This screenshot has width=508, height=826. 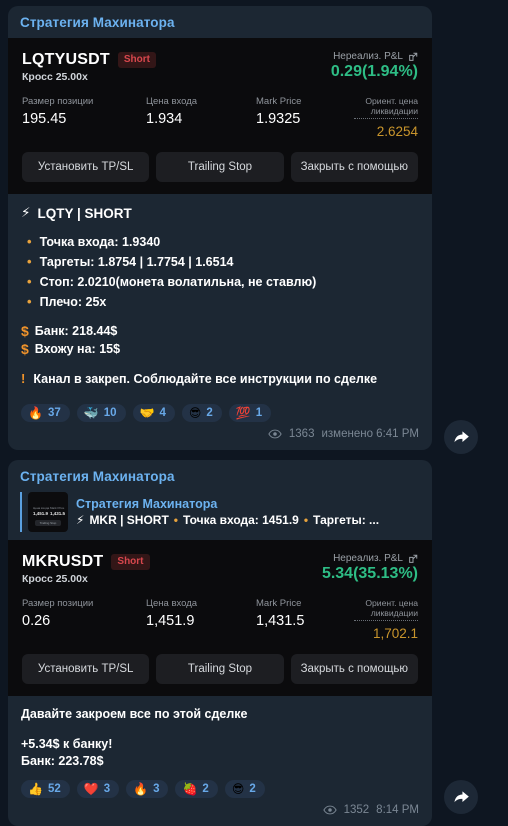 I want to click on list-item: • Плечо: 25x, so click(x=220, y=302).